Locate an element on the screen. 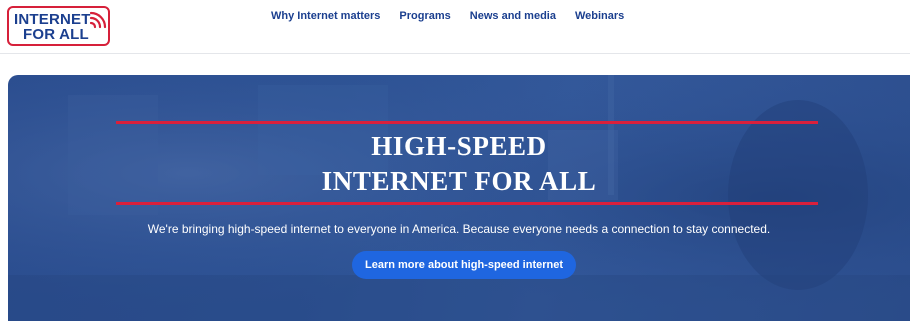  nav-news-and-media: News and media is located at coordinates (513, 16).